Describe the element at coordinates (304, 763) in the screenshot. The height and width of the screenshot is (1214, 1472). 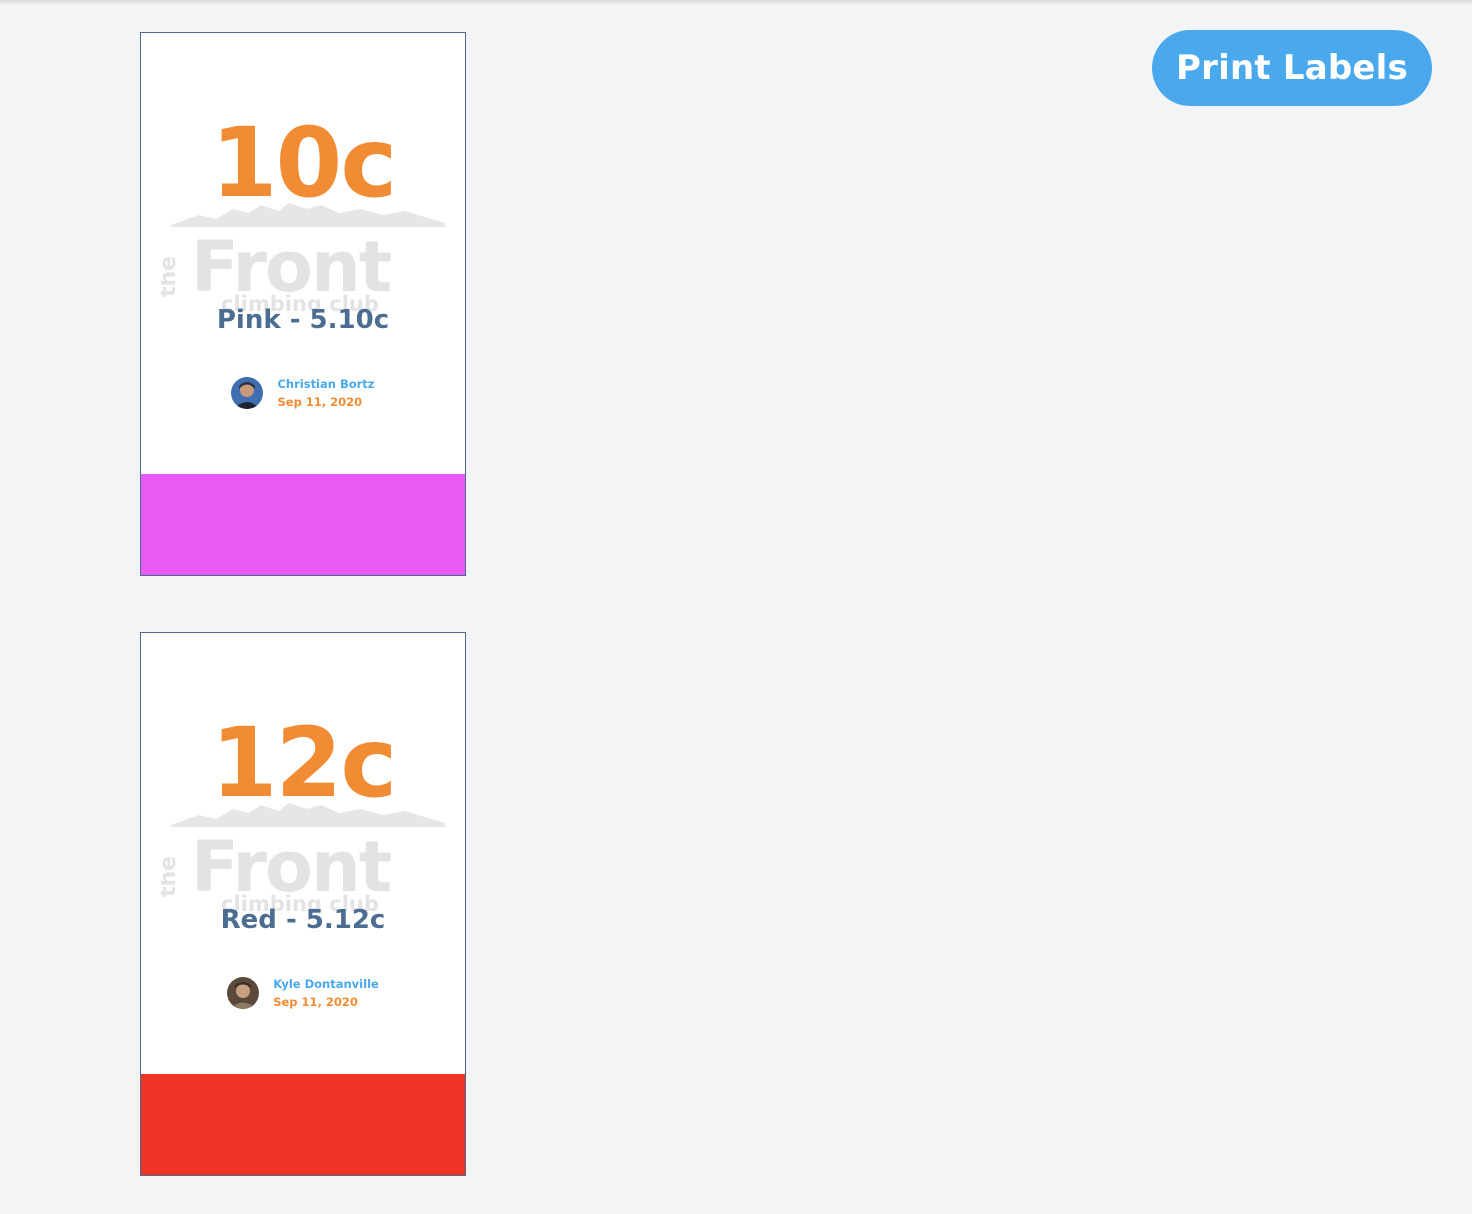
I see `grade-large: 12c` at that location.